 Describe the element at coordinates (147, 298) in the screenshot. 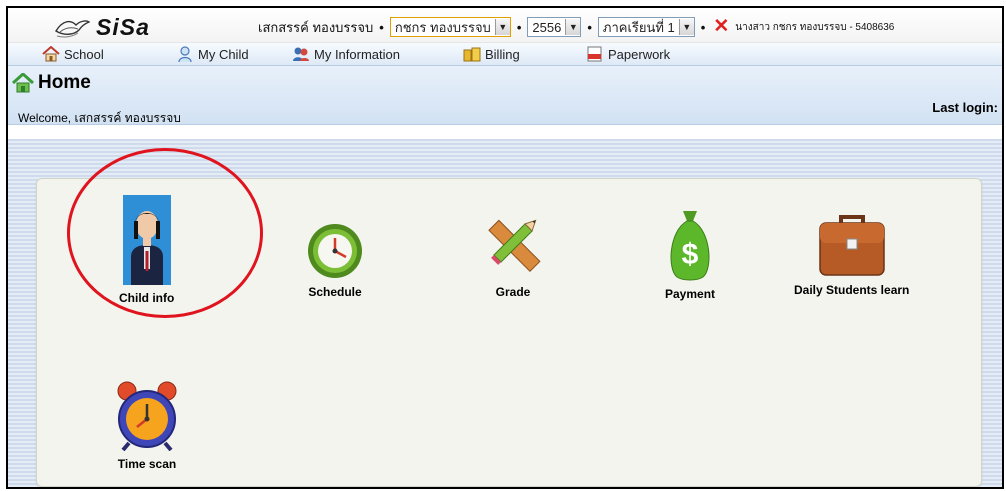

I see `tile-label: Child info` at that location.